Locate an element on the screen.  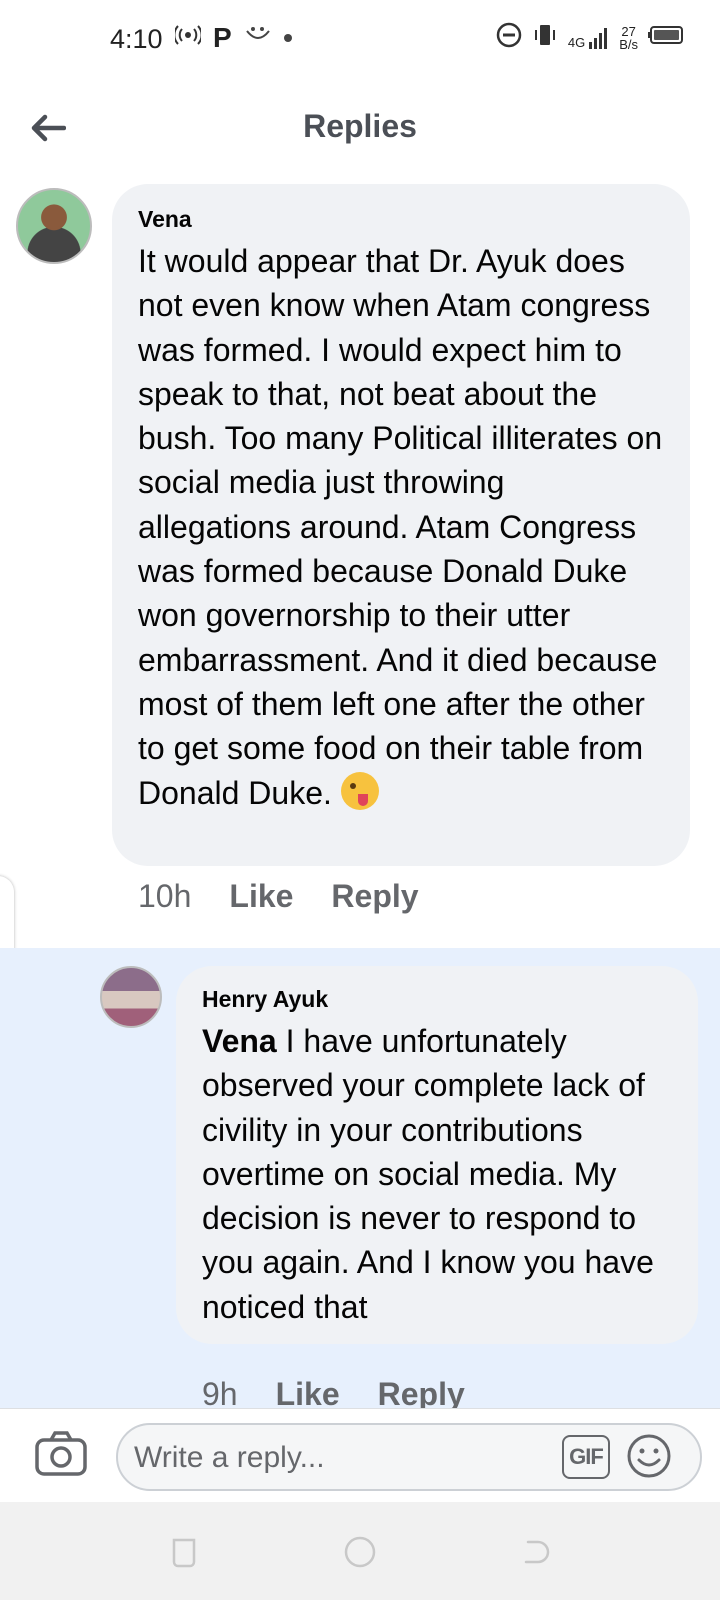
cellular-signal-icon: 4G is located at coordinates (588, 38).